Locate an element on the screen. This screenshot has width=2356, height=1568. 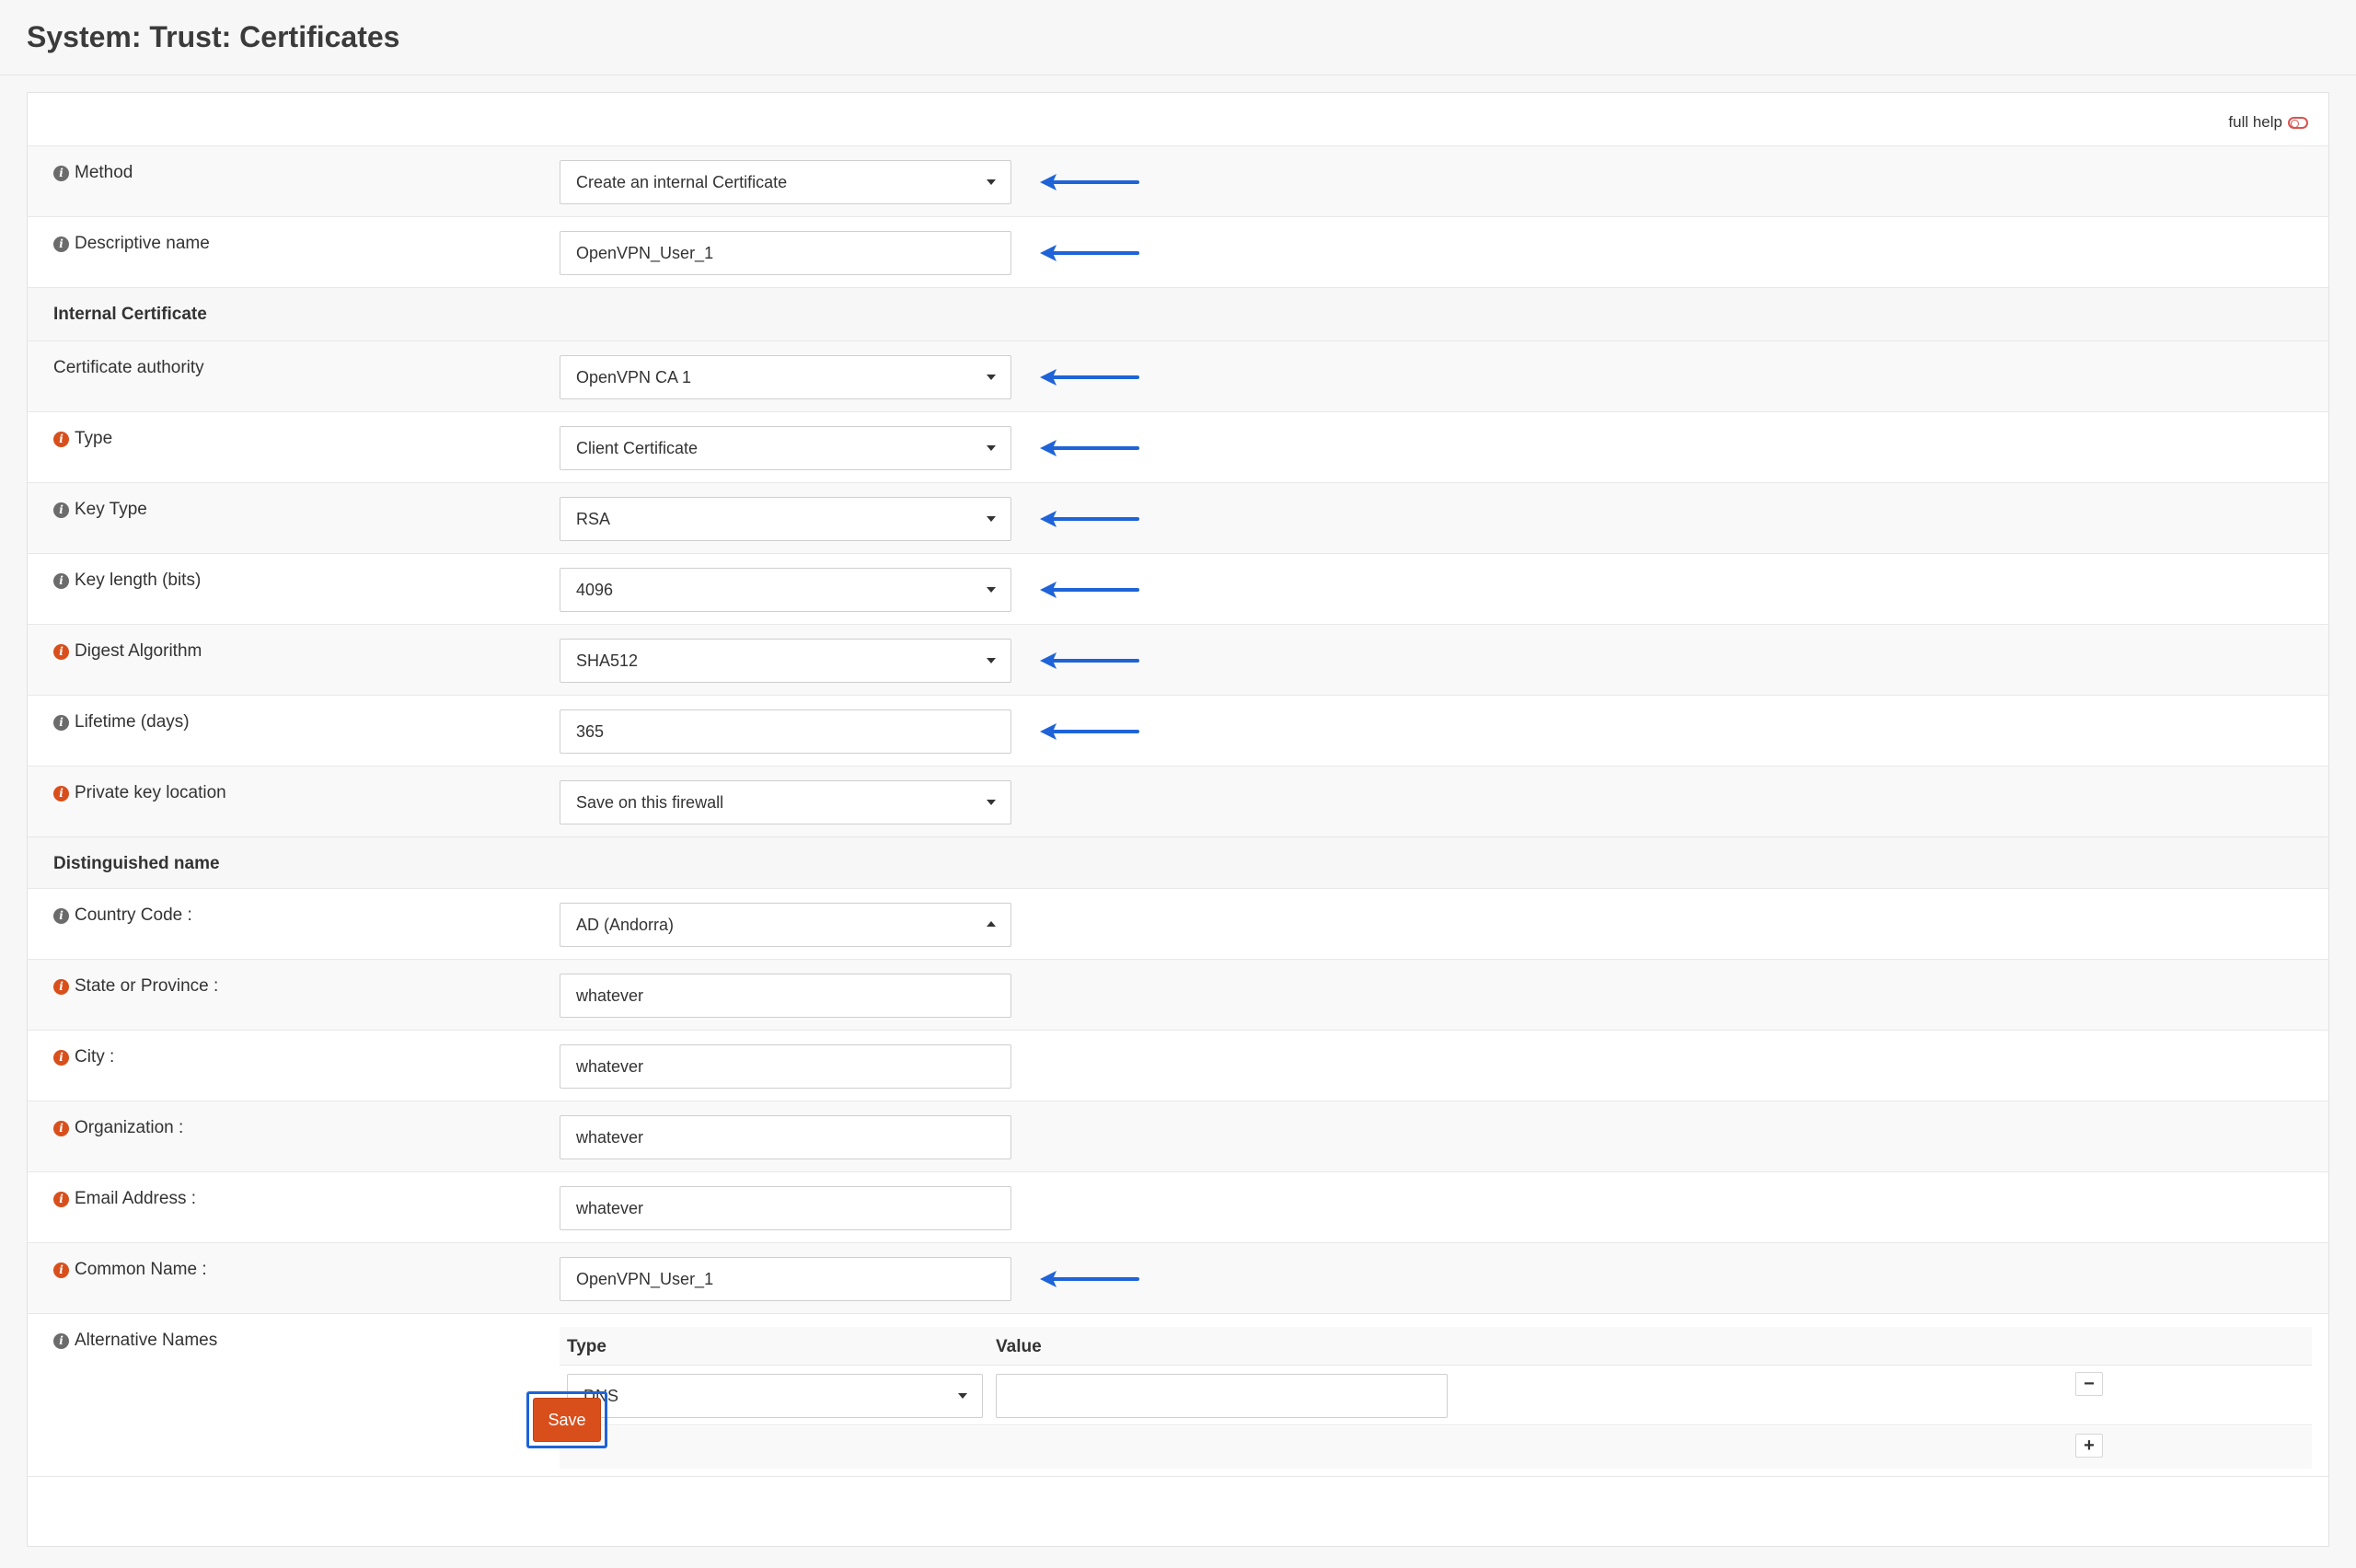
section-dn-label: Distinguished name is located at coordinates (136, 863).